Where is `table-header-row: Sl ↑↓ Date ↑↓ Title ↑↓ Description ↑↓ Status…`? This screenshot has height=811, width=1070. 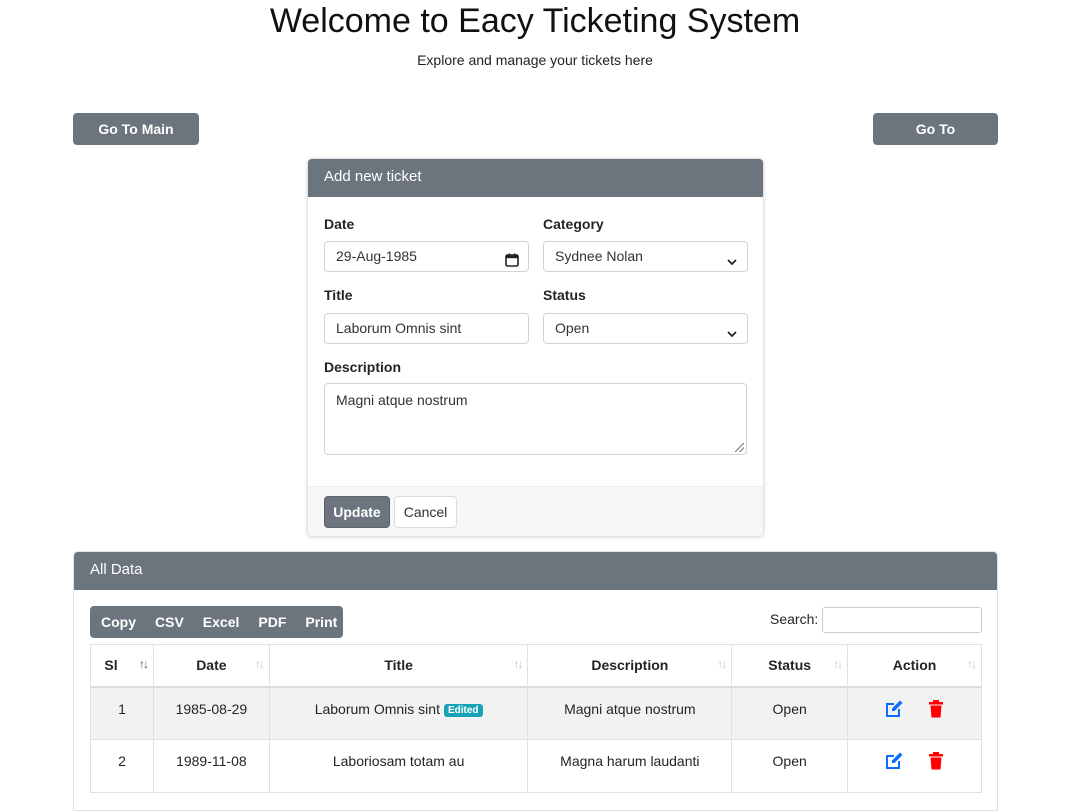 table-header-row: Sl ↑↓ Date ↑↓ Title ↑↓ Description ↑↓ Status… is located at coordinates (536, 666).